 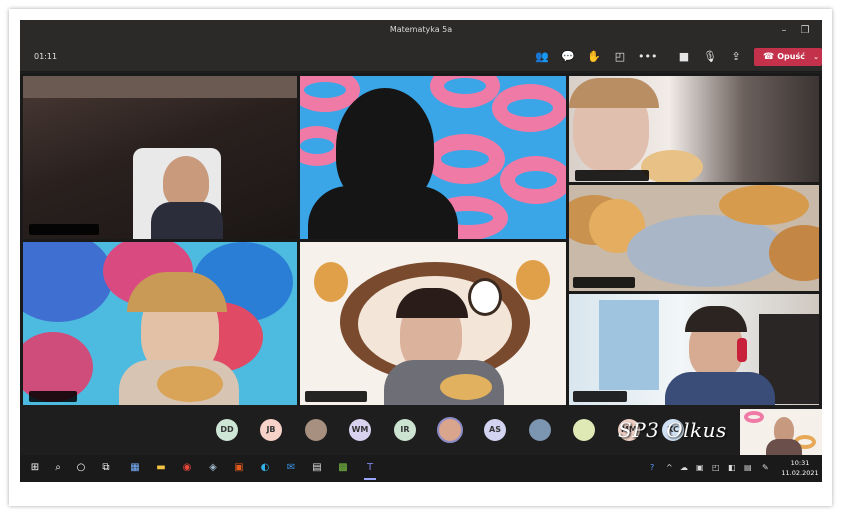 What do you see at coordinates (669, 467) in the screenshot?
I see `chevron-up-icon: ^` at bounding box center [669, 467].